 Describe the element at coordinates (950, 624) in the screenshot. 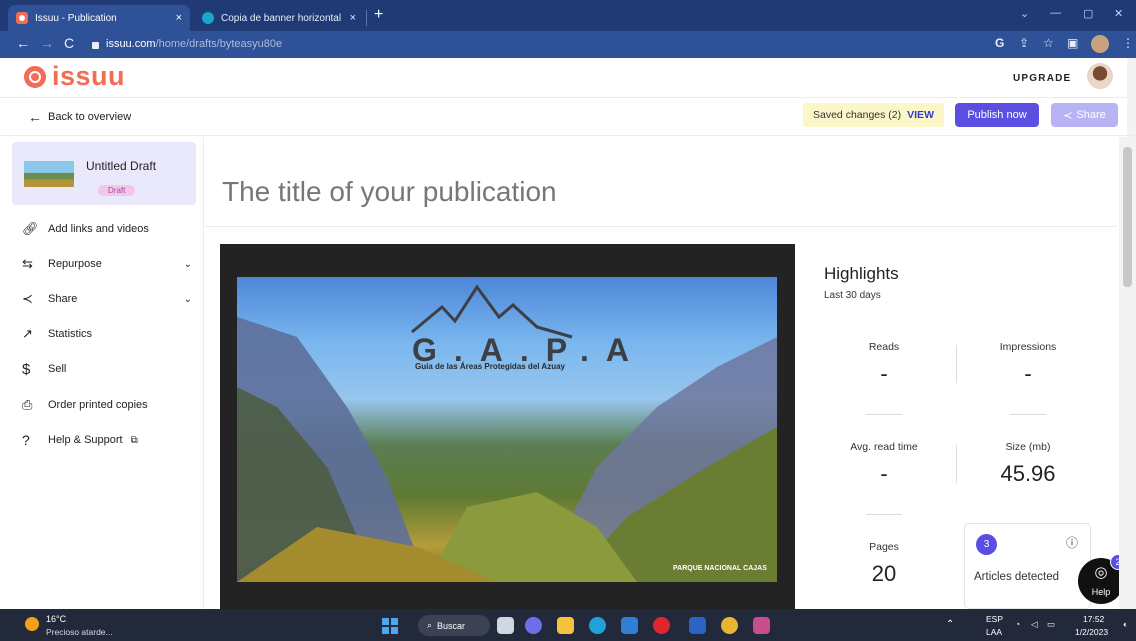

I see `tray-chevron-icon: ⌃` at that location.